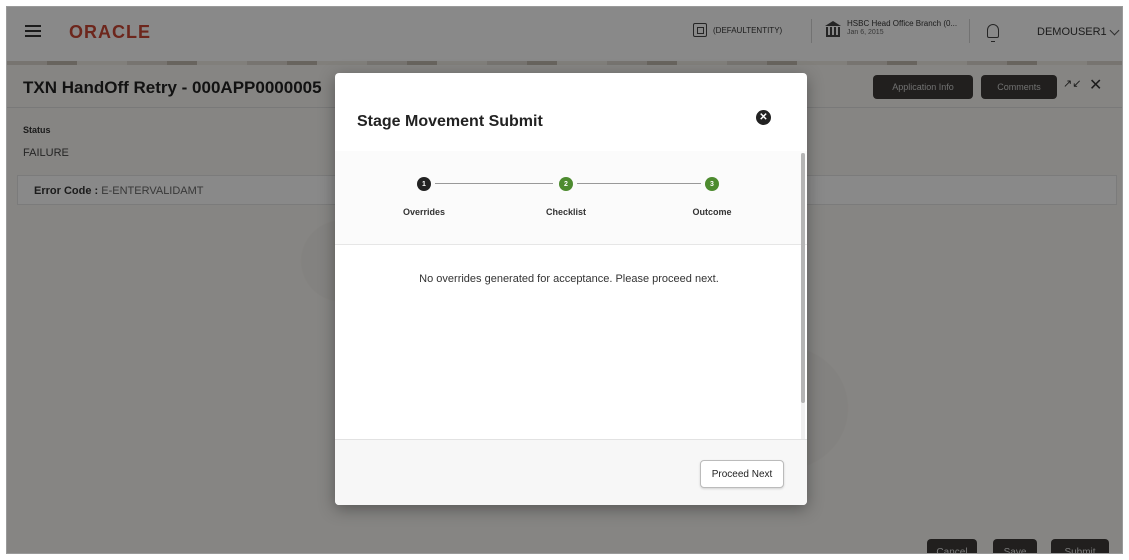 This screenshot has width=1129, height=560. I want to click on modal-divider, so click(571, 244).